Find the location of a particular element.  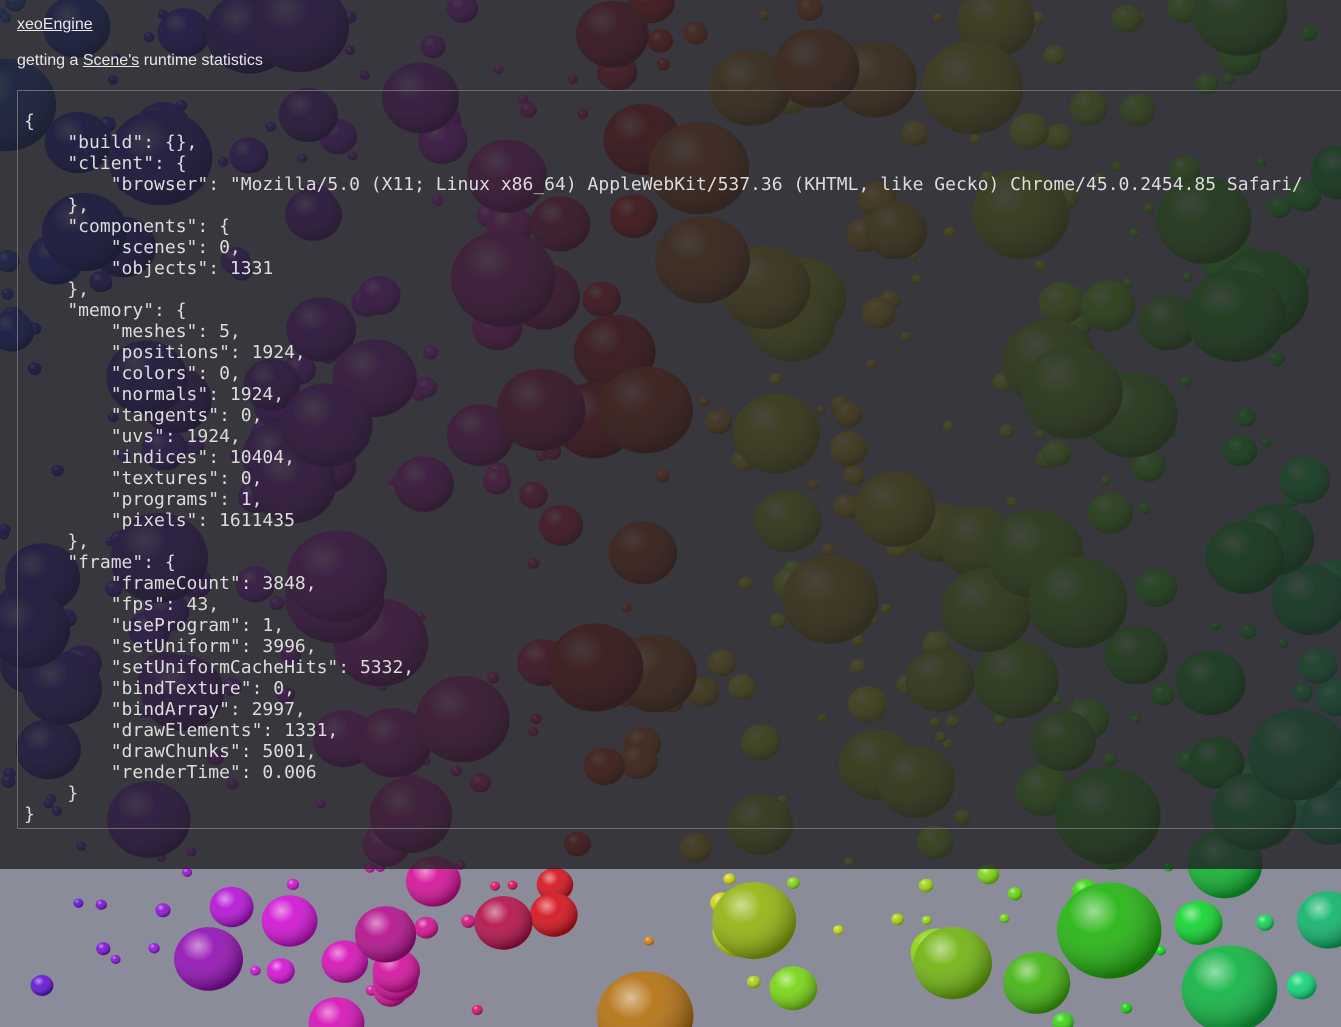

json-punctuation-line: "components": { is located at coordinates (148, 226).